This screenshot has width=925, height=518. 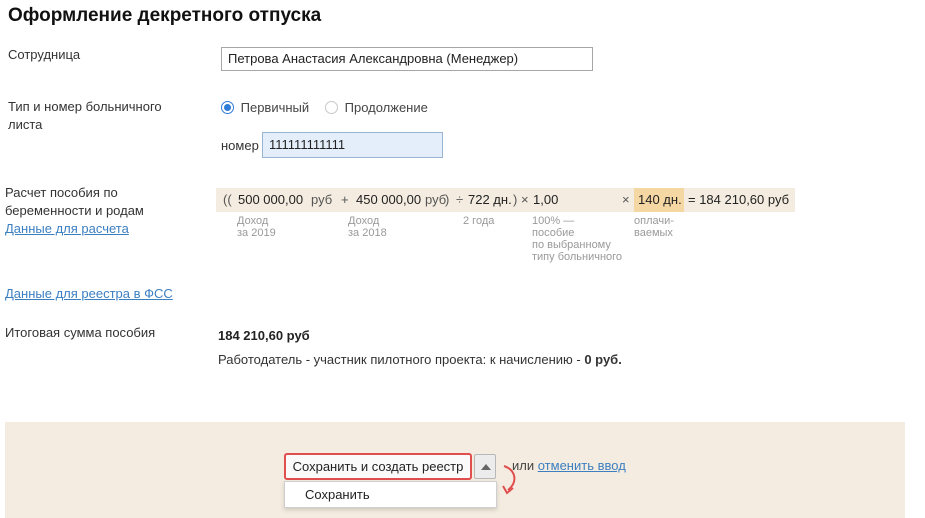 What do you see at coordinates (165, 15) in the screenshot?
I see `page-title: Оформление декретного отпуска` at bounding box center [165, 15].